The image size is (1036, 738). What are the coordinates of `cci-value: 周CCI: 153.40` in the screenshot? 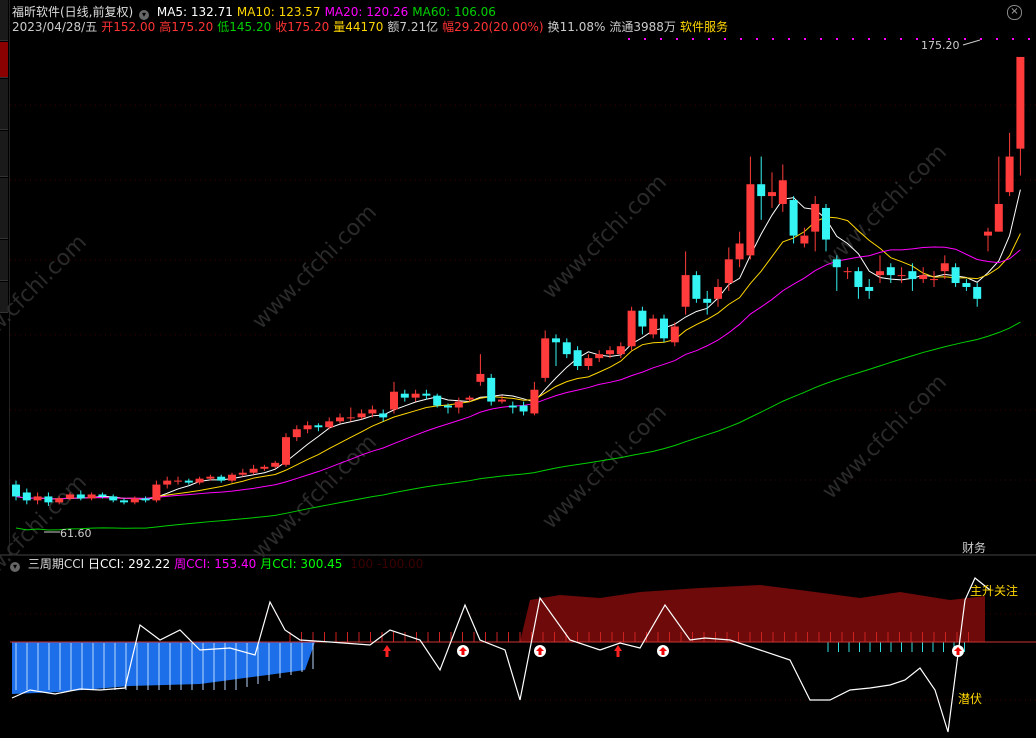 It's located at (215, 564).